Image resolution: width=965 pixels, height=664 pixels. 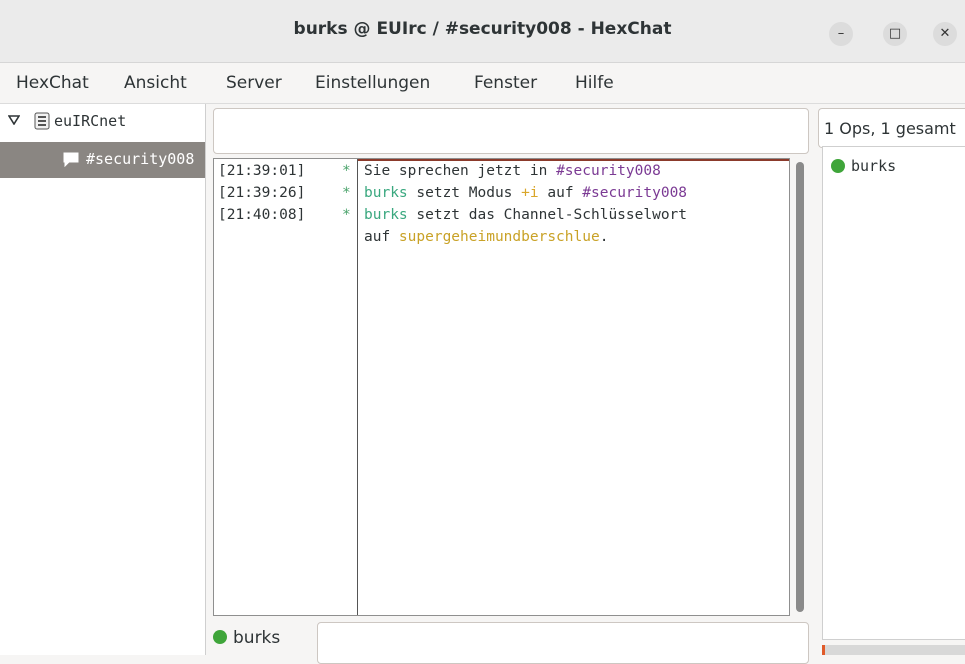 I want to click on menu-hexchat: HexChat, so click(x=52, y=83).